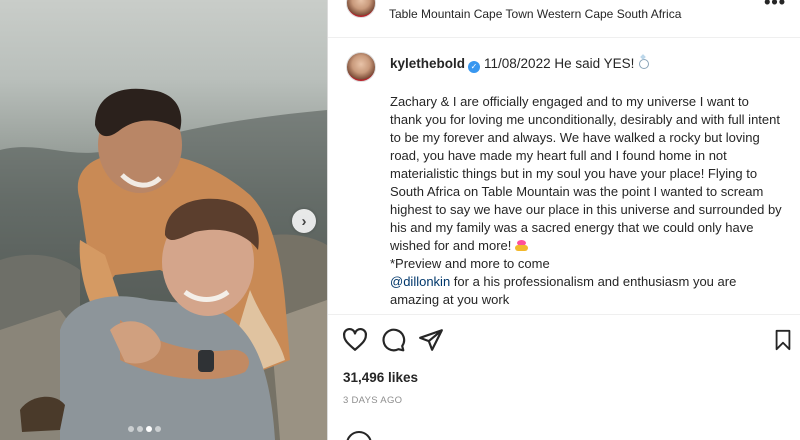 This screenshot has width=800, height=440. I want to click on heart-icon, so click(355, 340).